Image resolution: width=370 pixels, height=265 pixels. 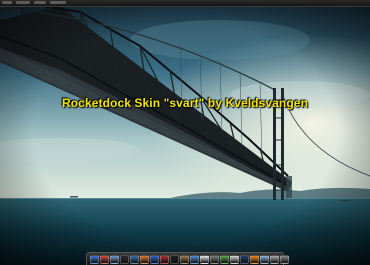 What do you see at coordinates (185, 3) in the screenshot?
I see `top-taskbar` at bounding box center [185, 3].